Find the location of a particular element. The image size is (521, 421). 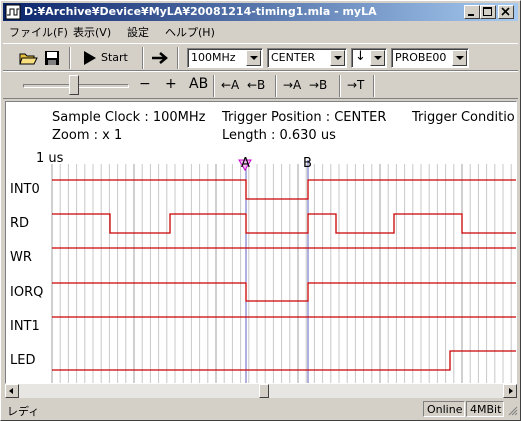

save-disk-icon is located at coordinates (52, 58).